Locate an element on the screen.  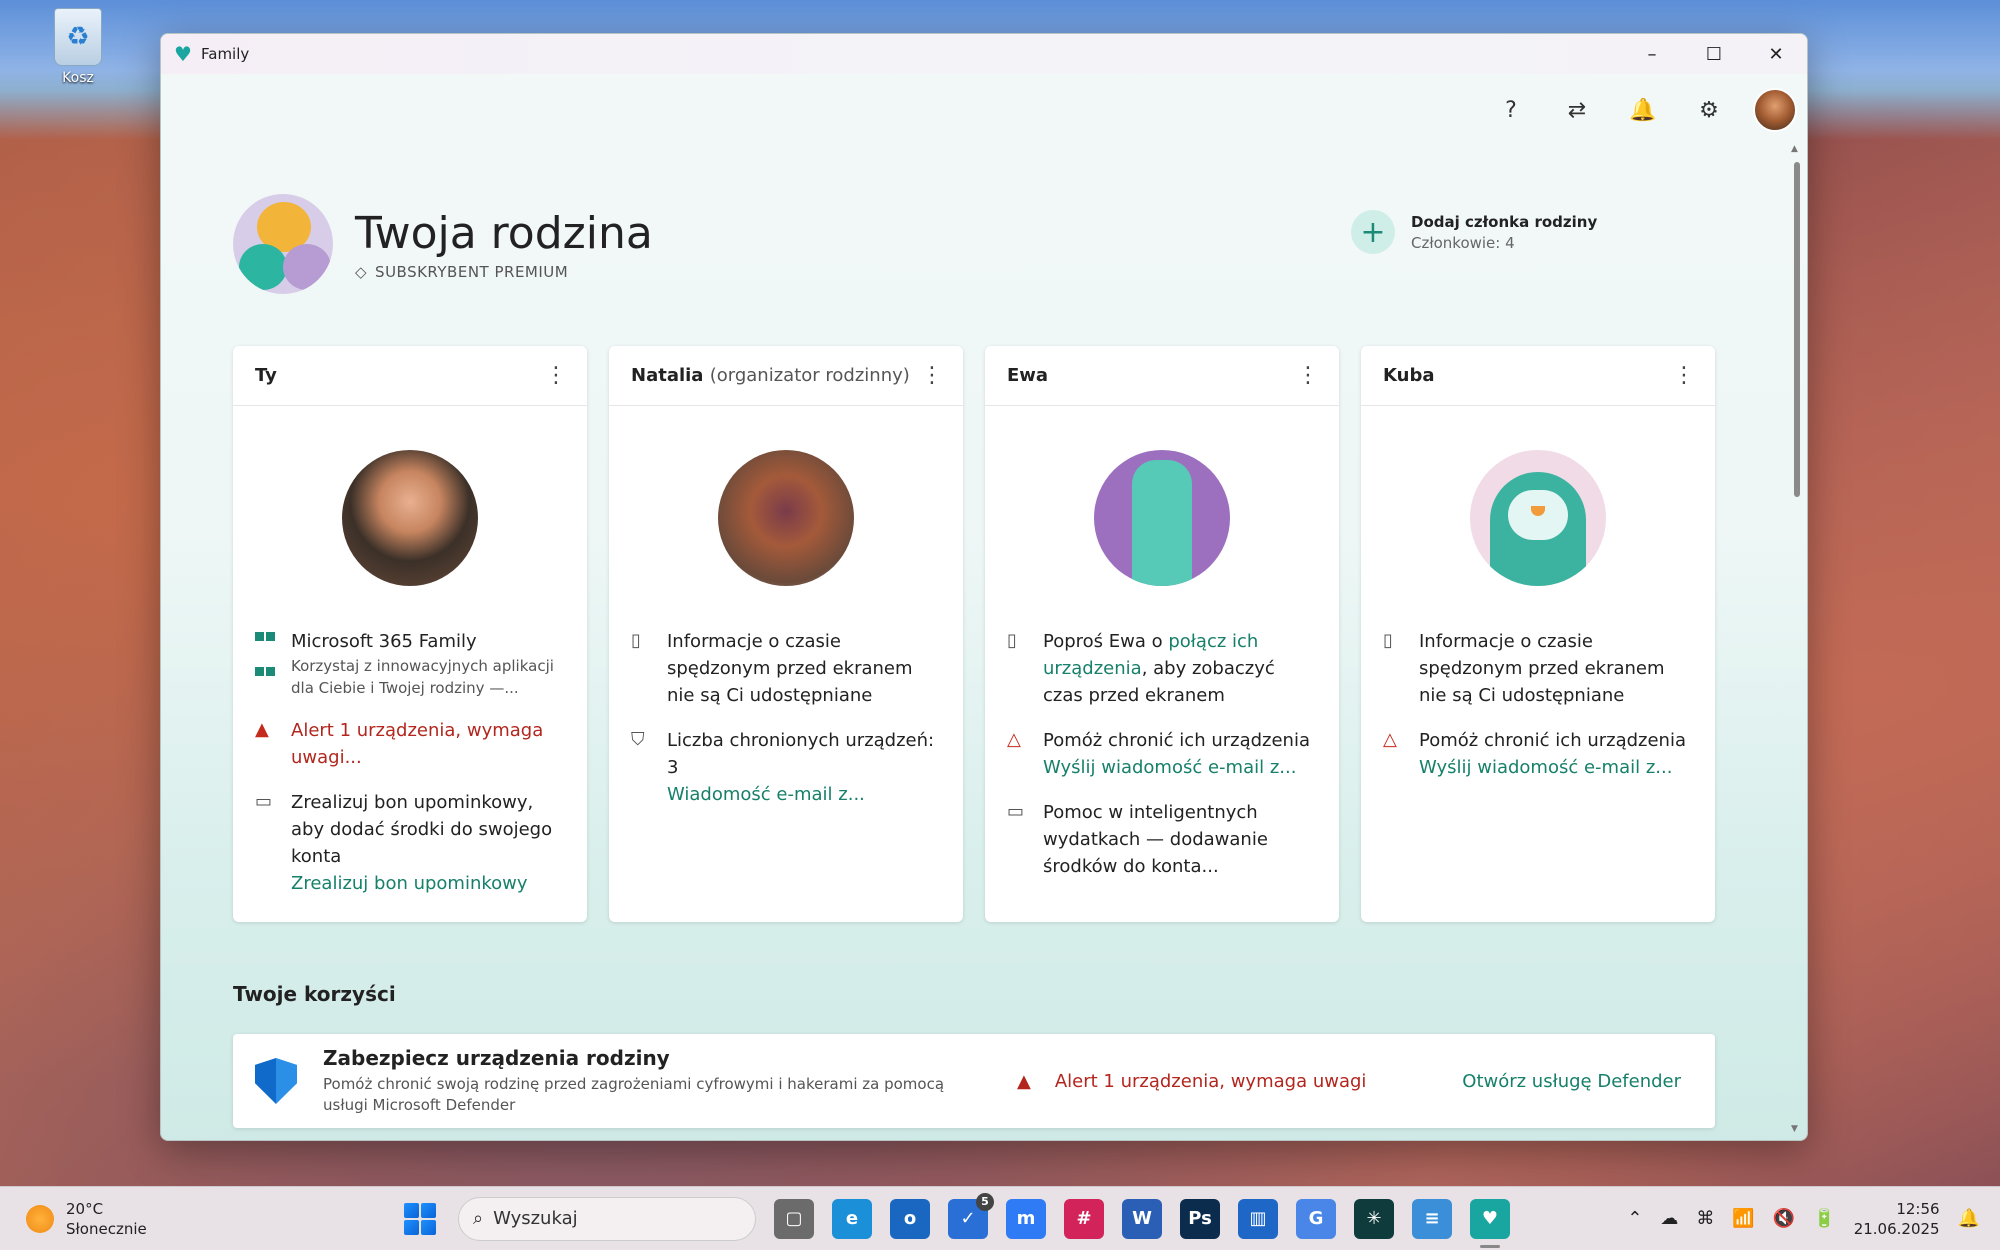
family-header: Twoja rodzina ◇ SUBSKRYBENT PREMIUM is located at coordinates (443, 244).